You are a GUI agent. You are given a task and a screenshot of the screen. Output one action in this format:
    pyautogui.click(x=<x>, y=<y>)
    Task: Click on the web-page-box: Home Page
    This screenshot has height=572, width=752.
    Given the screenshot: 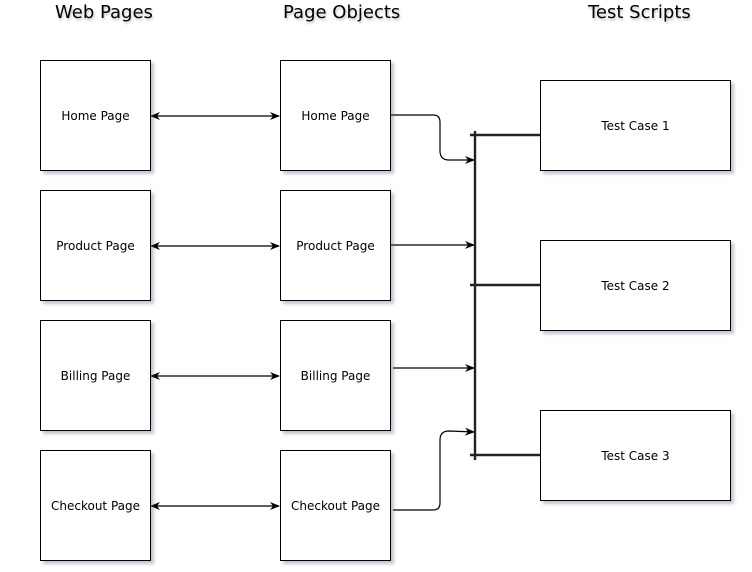 What is the action you would take?
    pyautogui.click(x=95, y=115)
    